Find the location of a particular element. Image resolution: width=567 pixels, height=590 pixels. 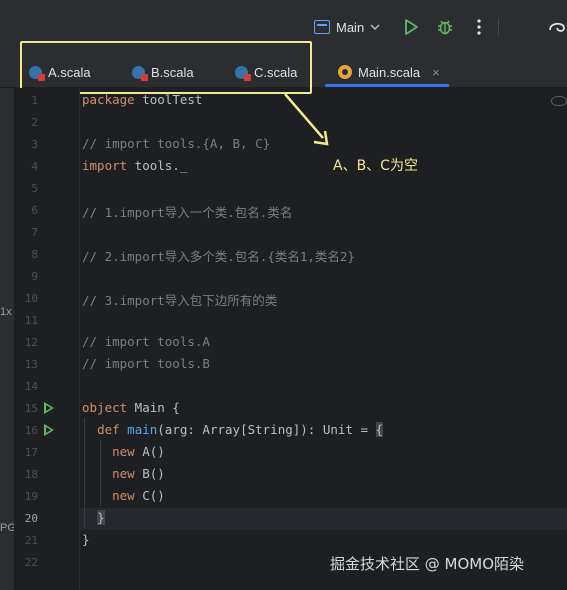

watermark: 掘金技术社区 @ MOMO陌染 is located at coordinates (427, 564).